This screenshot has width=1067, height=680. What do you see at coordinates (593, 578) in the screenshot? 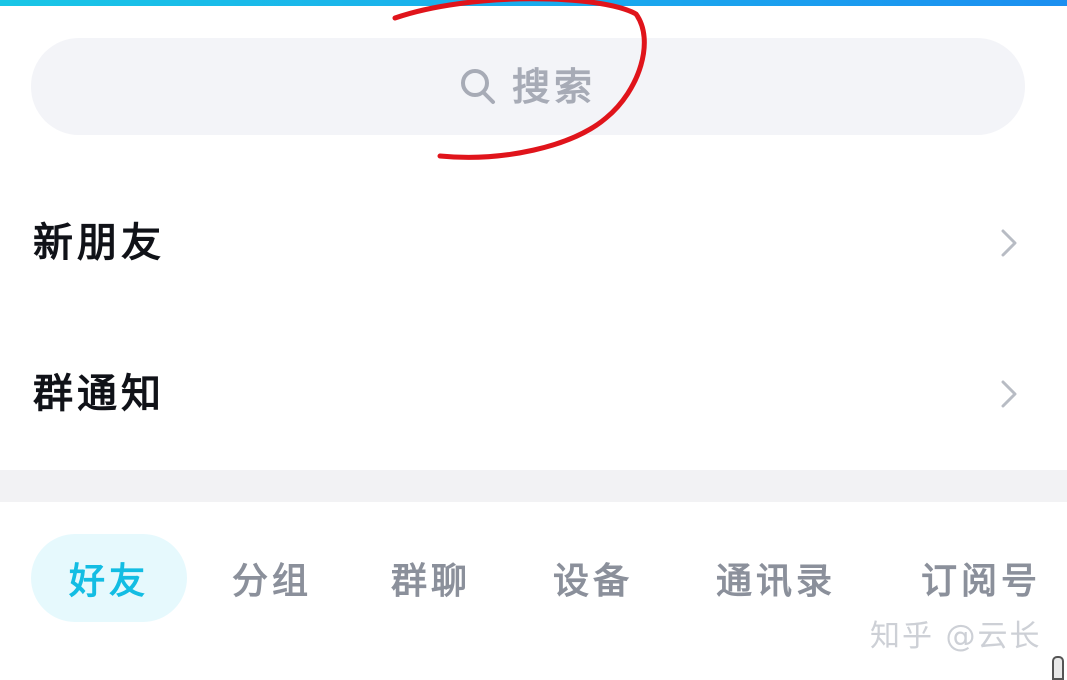
I see `tab-devices: 设备` at bounding box center [593, 578].